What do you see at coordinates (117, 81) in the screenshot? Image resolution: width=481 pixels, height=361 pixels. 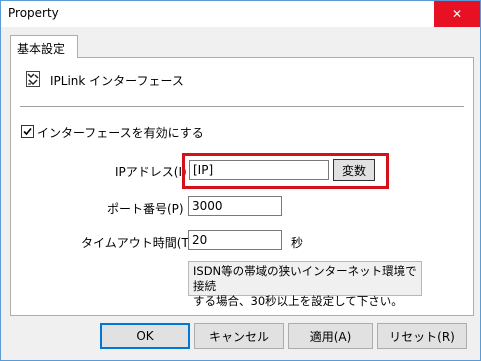 I see `header-title: IPLink インターフェース` at bounding box center [117, 81].